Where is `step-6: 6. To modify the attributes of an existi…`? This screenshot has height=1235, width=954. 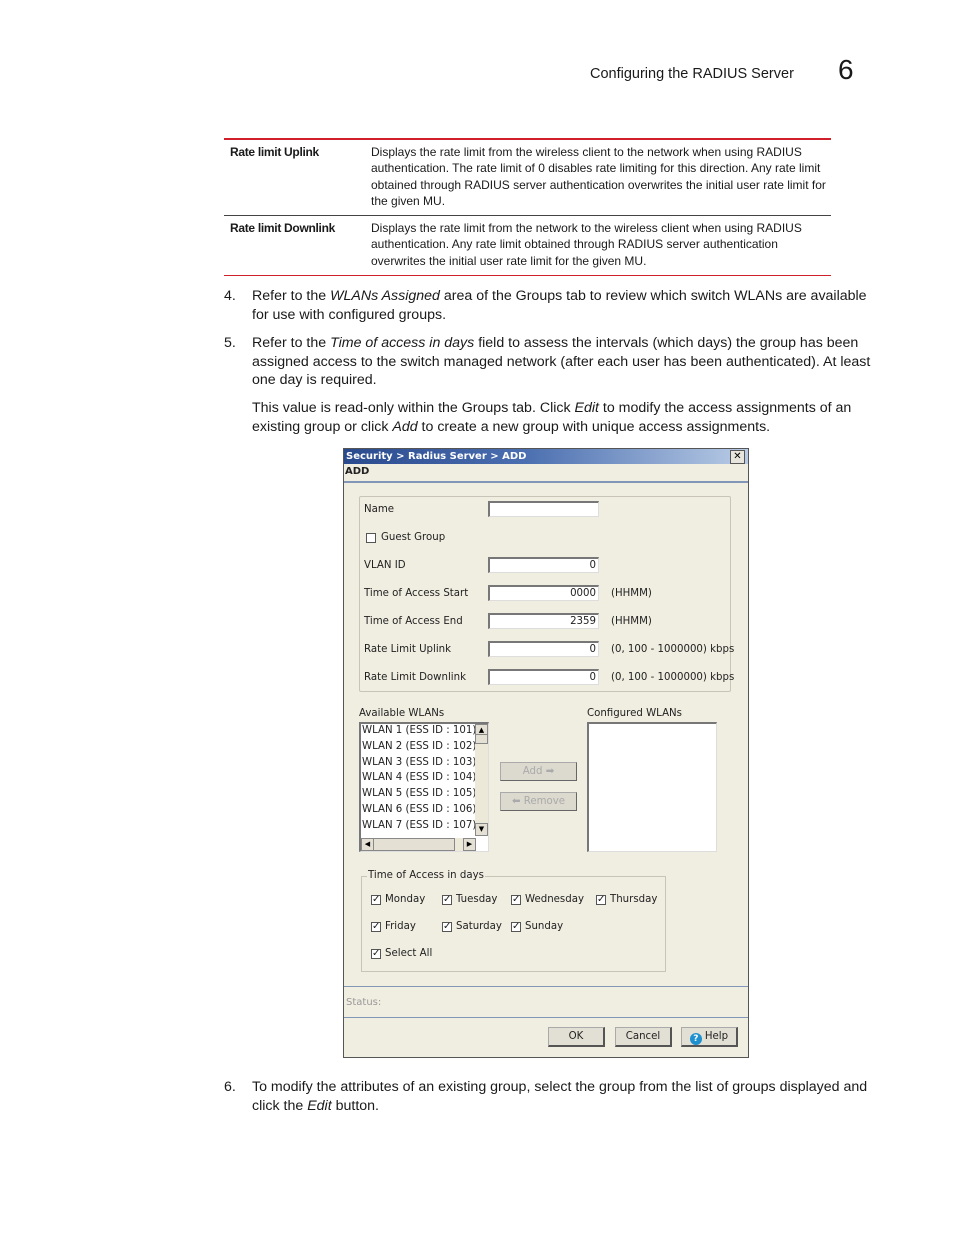
step-6: 6. To modify the attributes of an existi… is located at coordinates (549, 1096).